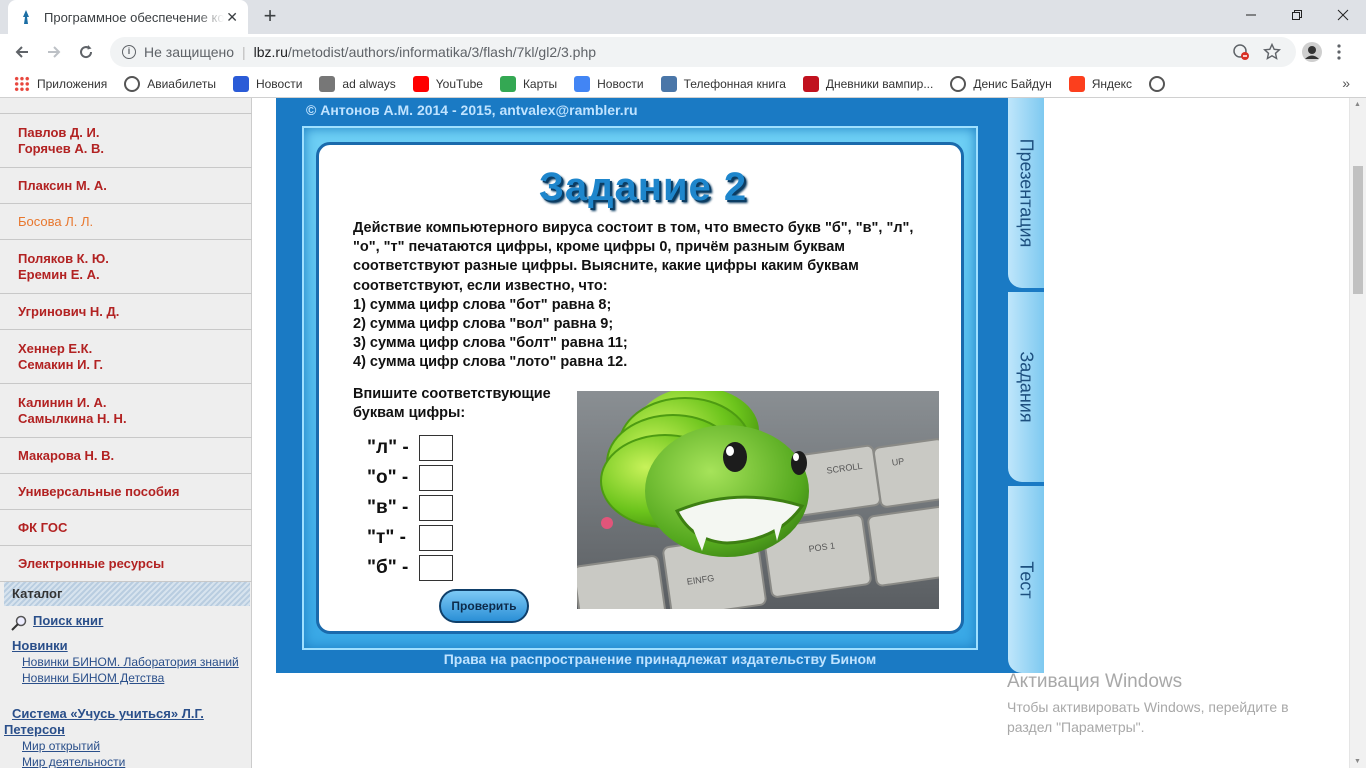 This screenshot has width=1366, height=768. I want to click on bookmark-item: YouTube, so click(447, 83).